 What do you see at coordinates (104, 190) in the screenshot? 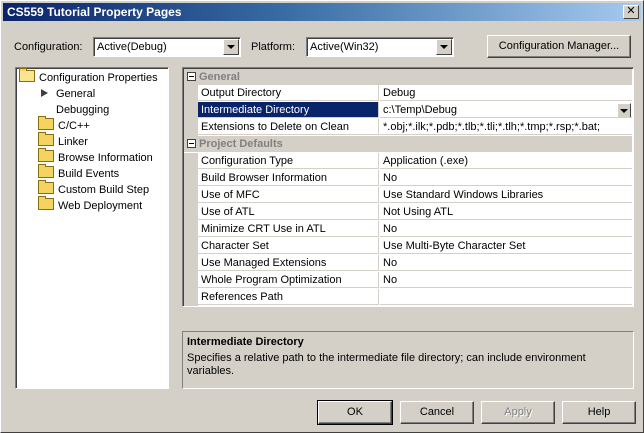
I see `tree-item-label: Custom Build Step` at bounding box center [104, 190].